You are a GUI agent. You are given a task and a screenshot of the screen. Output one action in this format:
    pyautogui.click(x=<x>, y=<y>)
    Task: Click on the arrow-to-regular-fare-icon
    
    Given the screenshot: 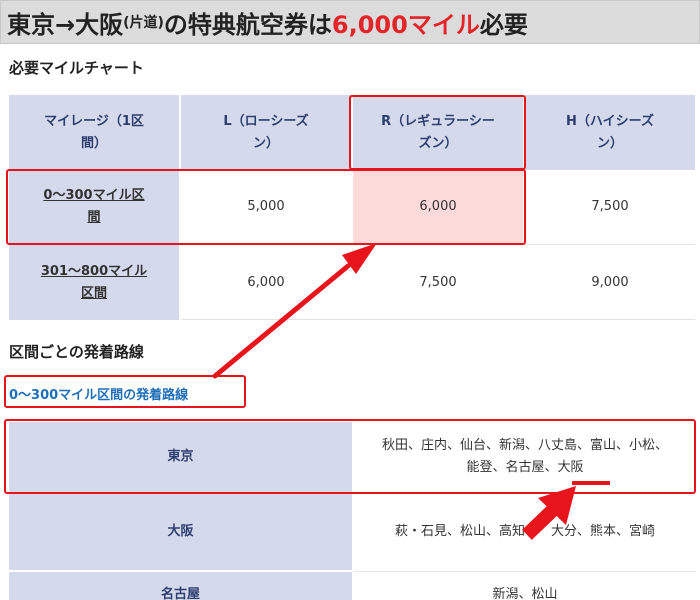 What is the action you would take?
    pyautogui.click(x=294, y=311)
    